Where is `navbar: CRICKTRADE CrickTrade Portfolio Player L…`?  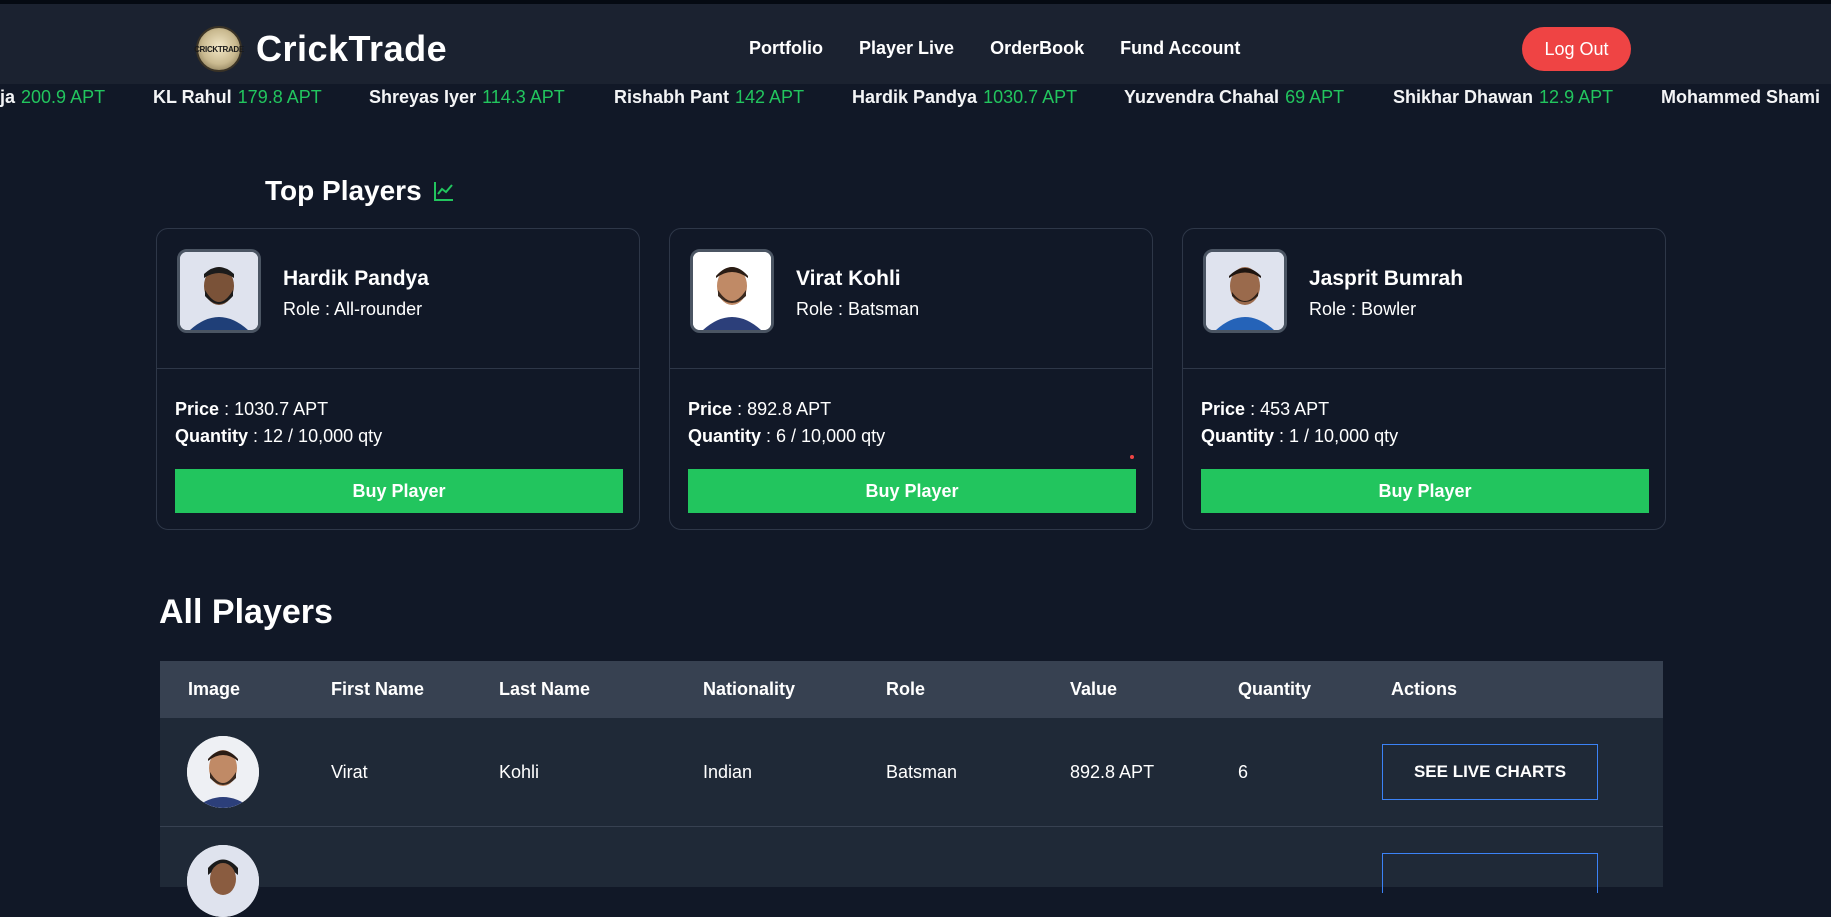
navbar: CRICKTRADE CrickTrade Portfolio Player L… is located at coordinates (915, 44).